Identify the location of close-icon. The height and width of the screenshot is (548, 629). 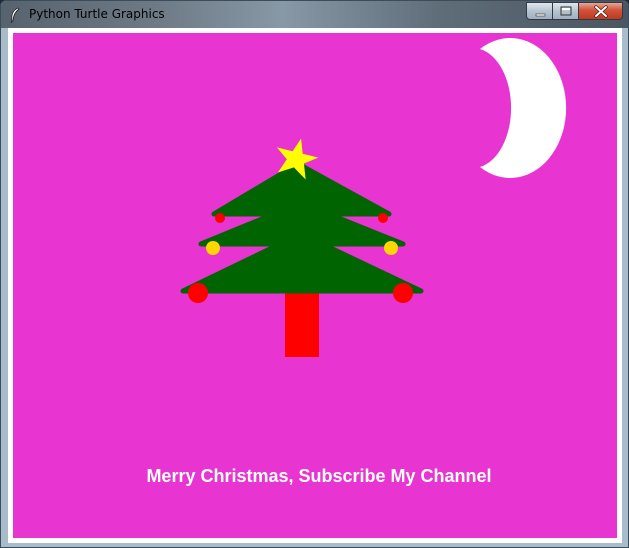
(601, 11).